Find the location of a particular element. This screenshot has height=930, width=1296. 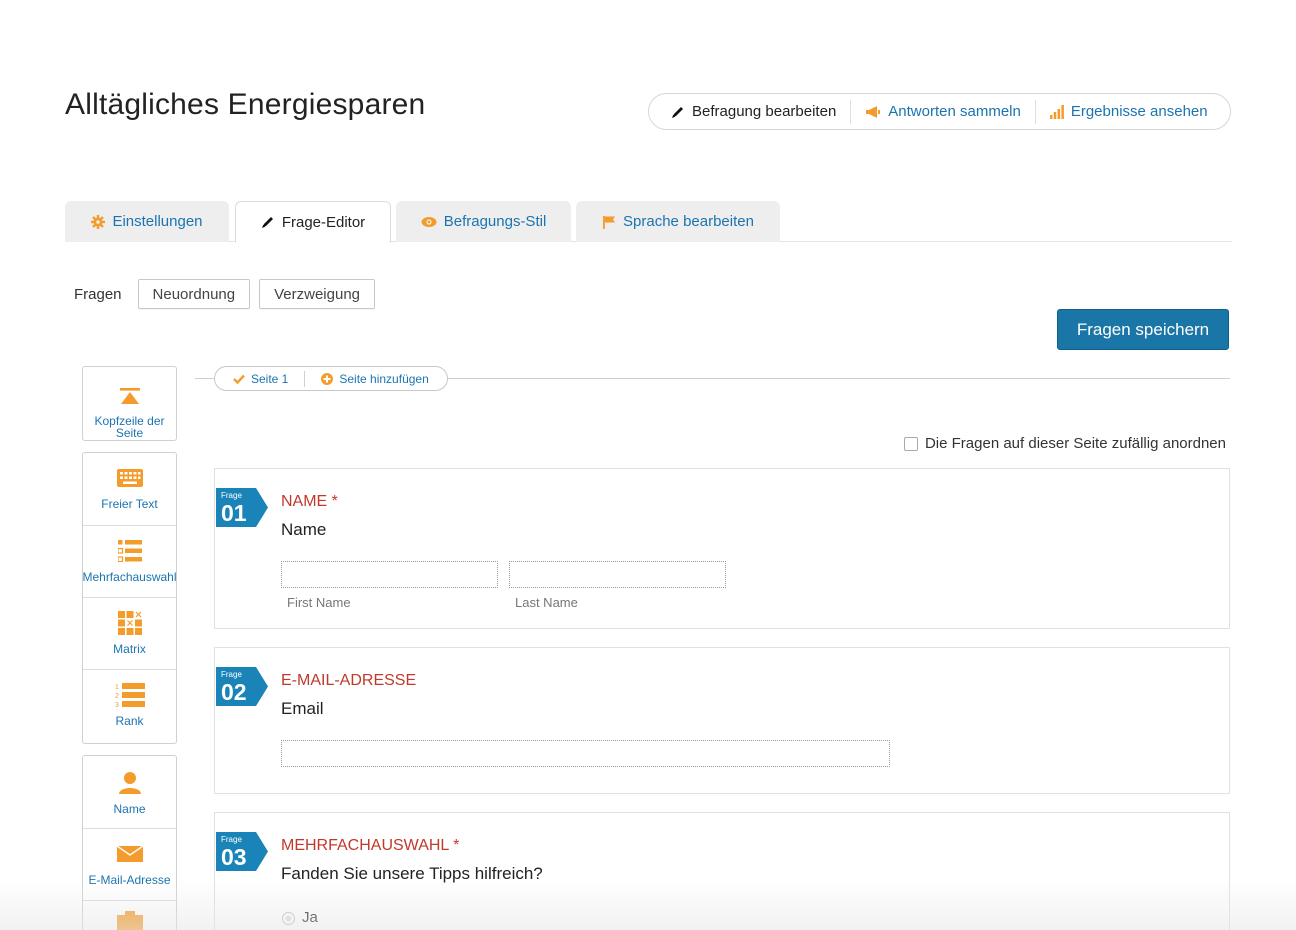

bar-chart-icon is located at coordinates (1056, 111).